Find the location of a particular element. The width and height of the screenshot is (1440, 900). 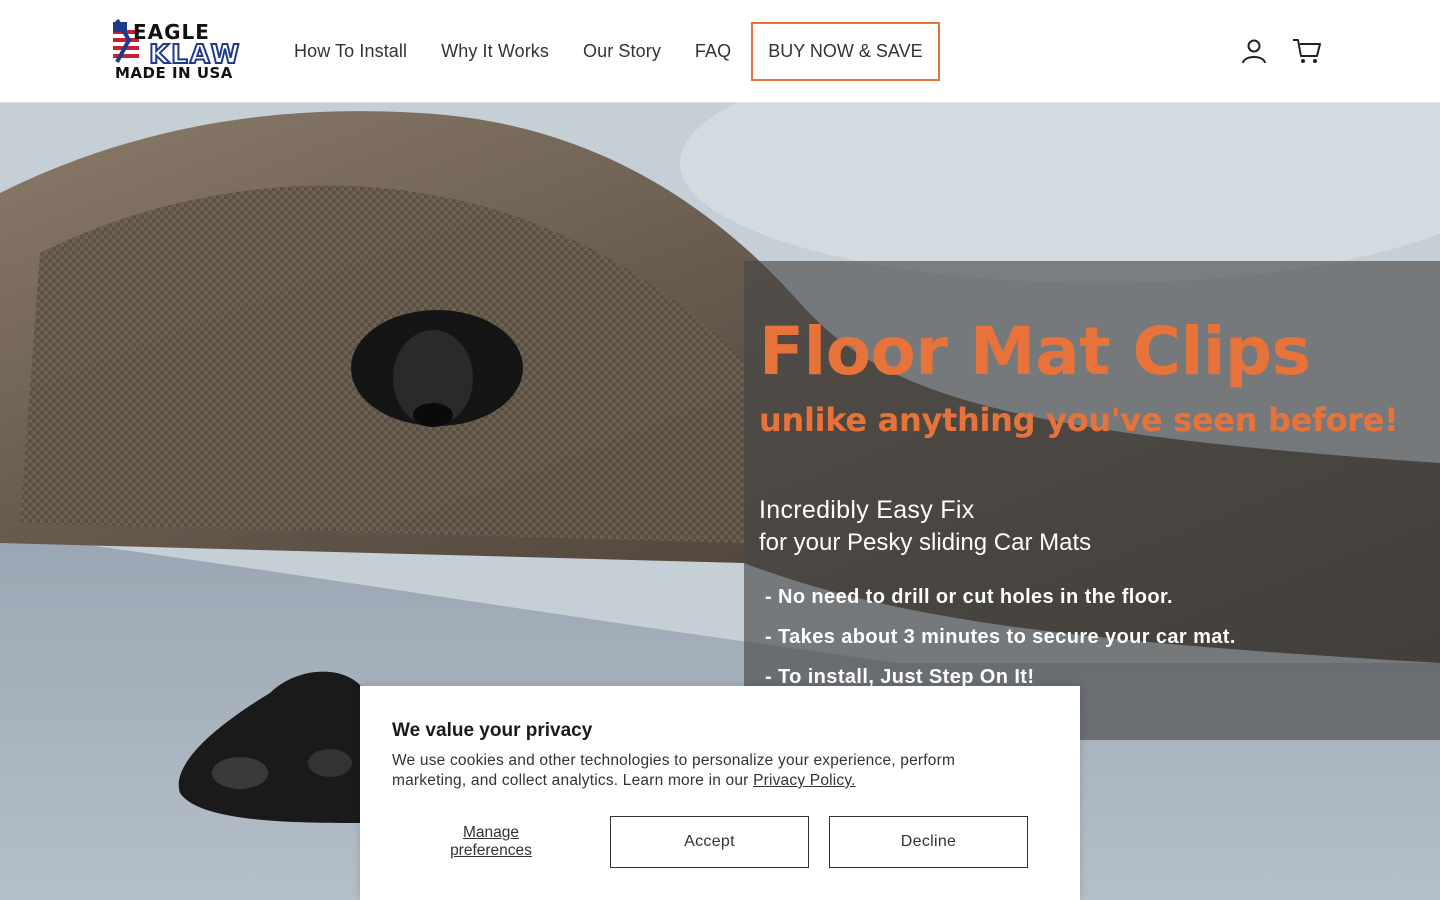

nav-our-story: Our Story is located at coordinates (622, 51).